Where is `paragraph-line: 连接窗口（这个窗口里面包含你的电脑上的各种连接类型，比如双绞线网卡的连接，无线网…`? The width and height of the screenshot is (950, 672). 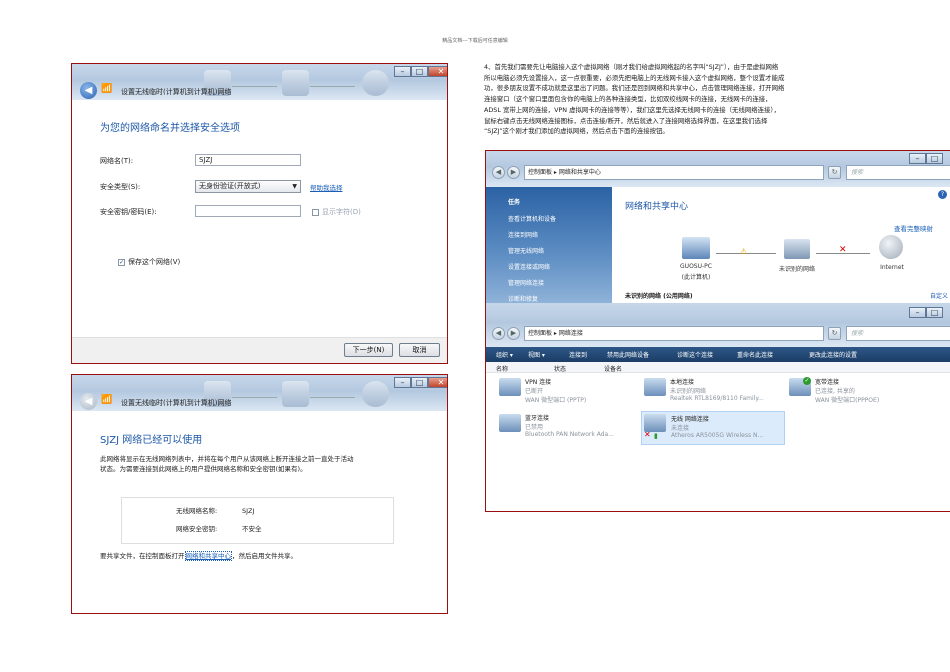
paragraph-line: 连接窗口（这个窗口里面包含你的电脑上的各种连接类型，比如双绞线网卡的连接，无线网… is located at coordinates (628, 99).